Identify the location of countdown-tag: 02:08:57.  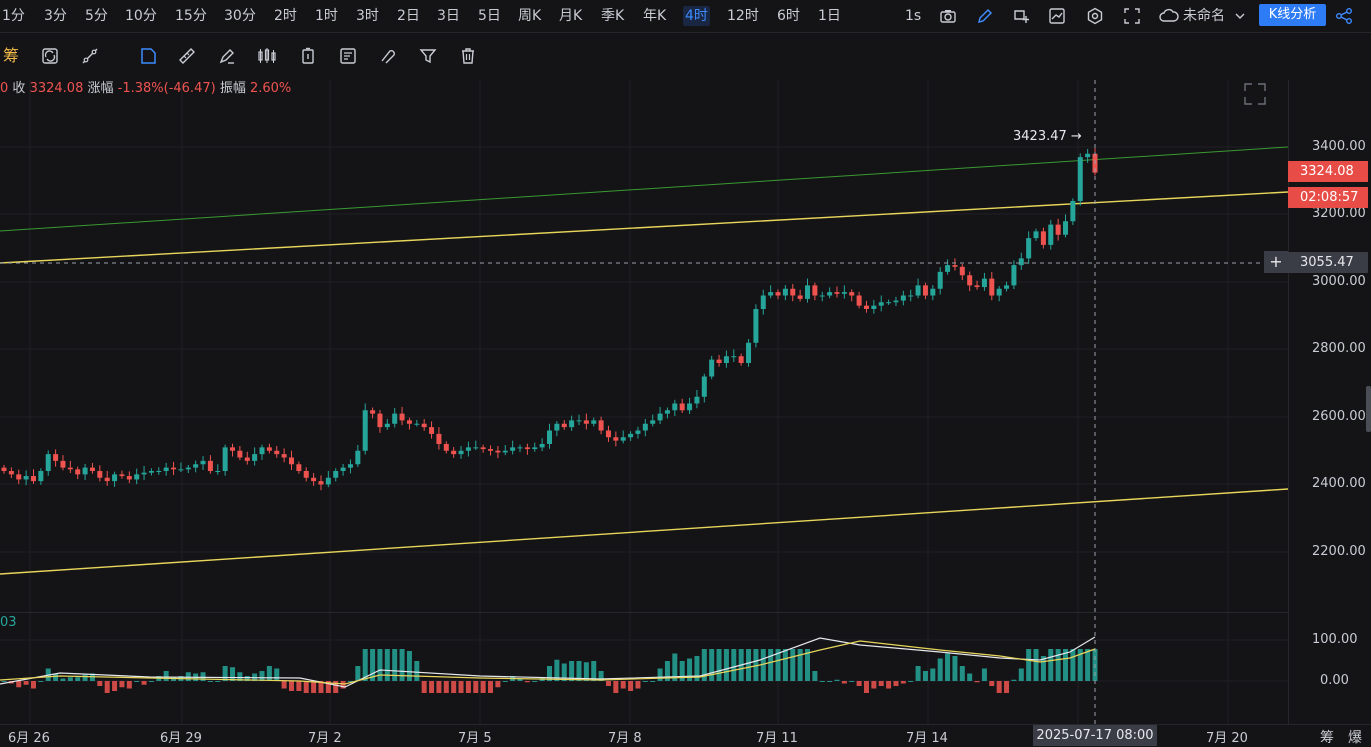
(1328, 197).